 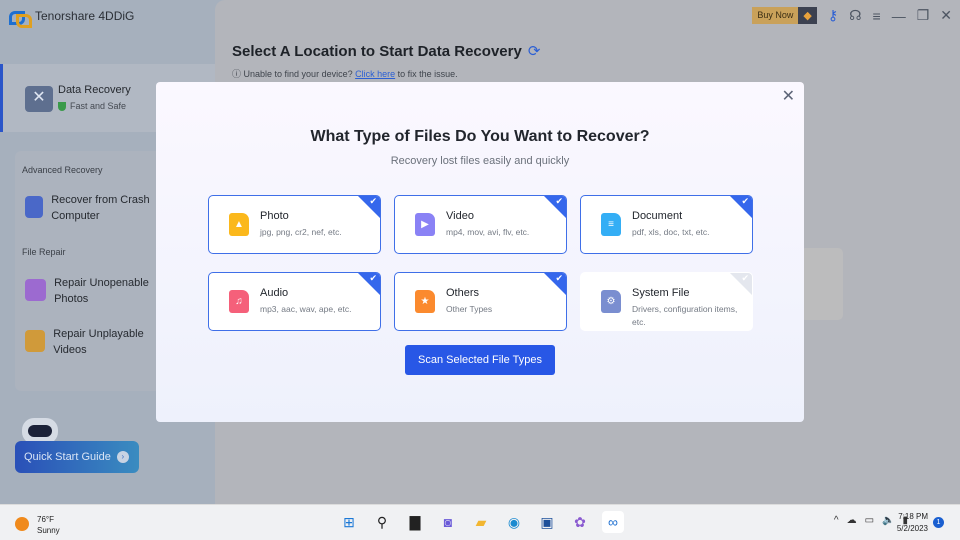 What do you see at coordinates (613, 522) in the screenshot?
I see `4ddig-taskbar-icon: ∞` at bounding box center [613, 522].